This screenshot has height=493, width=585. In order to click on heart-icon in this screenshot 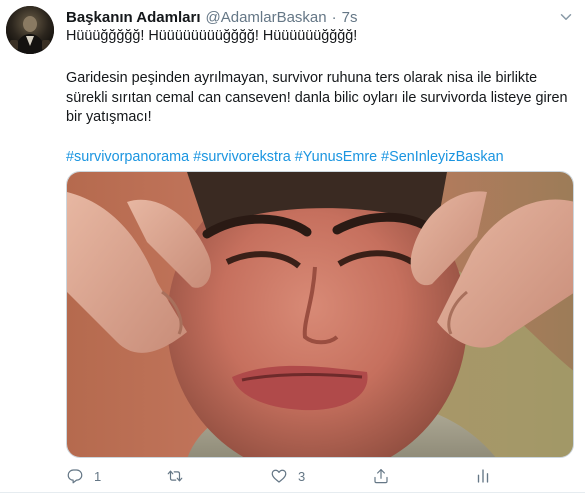, I will do `click(279, 476)`.